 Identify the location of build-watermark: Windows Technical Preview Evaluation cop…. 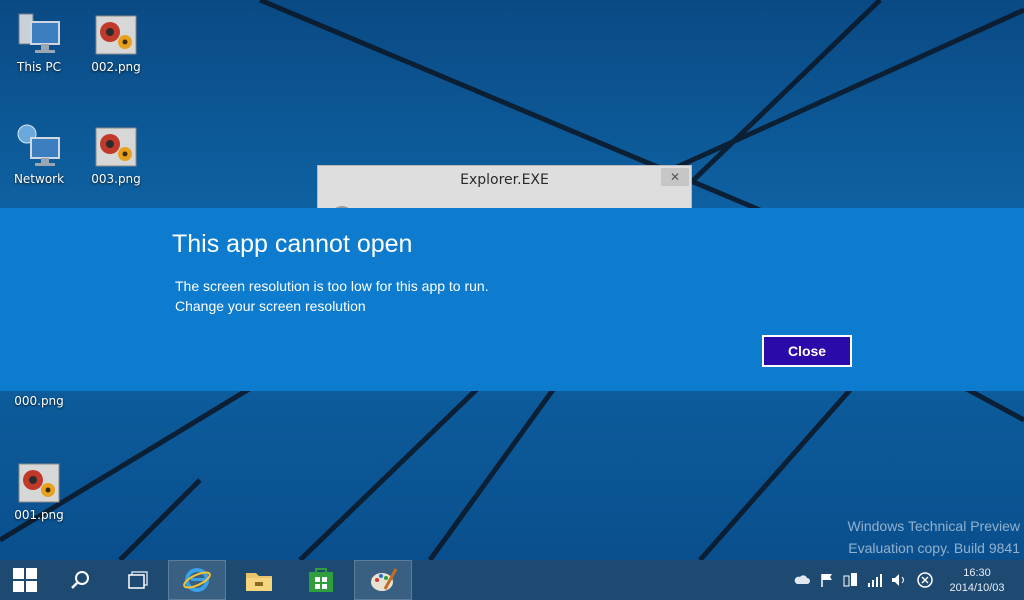
(934, 537).